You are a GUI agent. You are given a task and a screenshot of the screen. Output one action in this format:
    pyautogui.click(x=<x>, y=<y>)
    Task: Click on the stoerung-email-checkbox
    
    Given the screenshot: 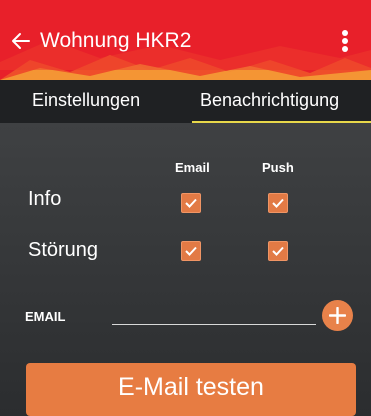 What is the action you would take?
    pyautogui.click(x=191, y=251)
    